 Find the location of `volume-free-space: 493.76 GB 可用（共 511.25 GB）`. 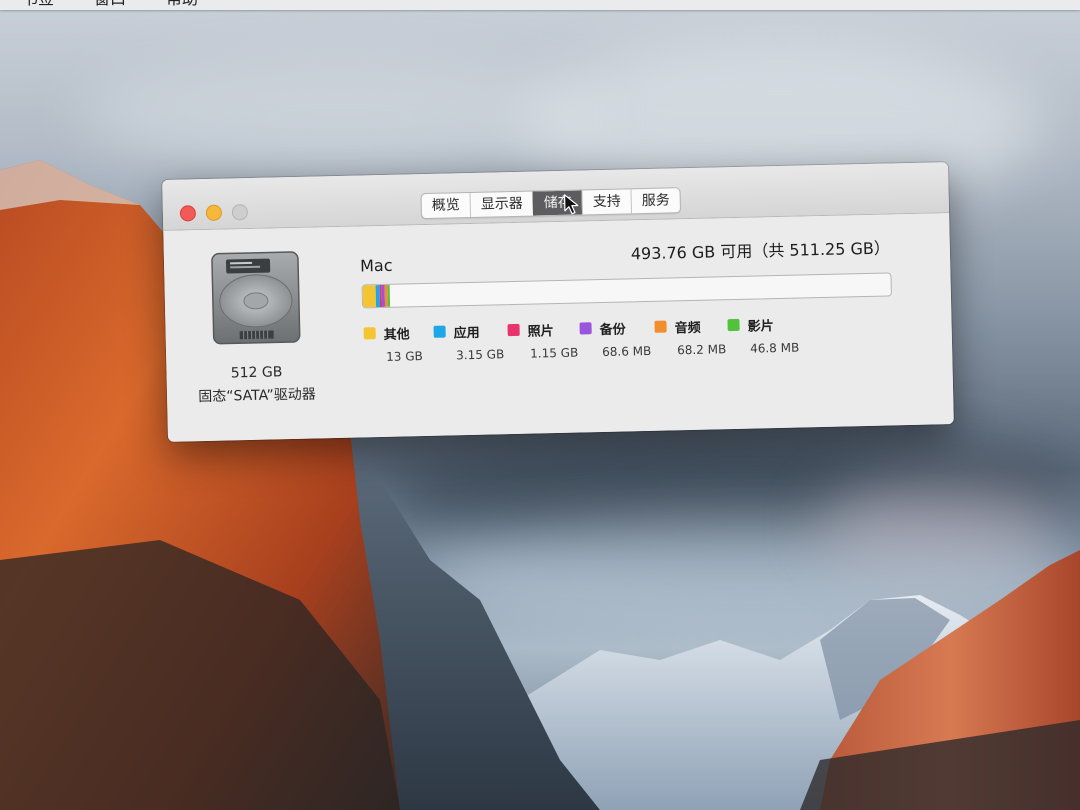

volume-free-space: 493.76 GB 可用（共 511.25 GB） is located at coordinates (760, 251).